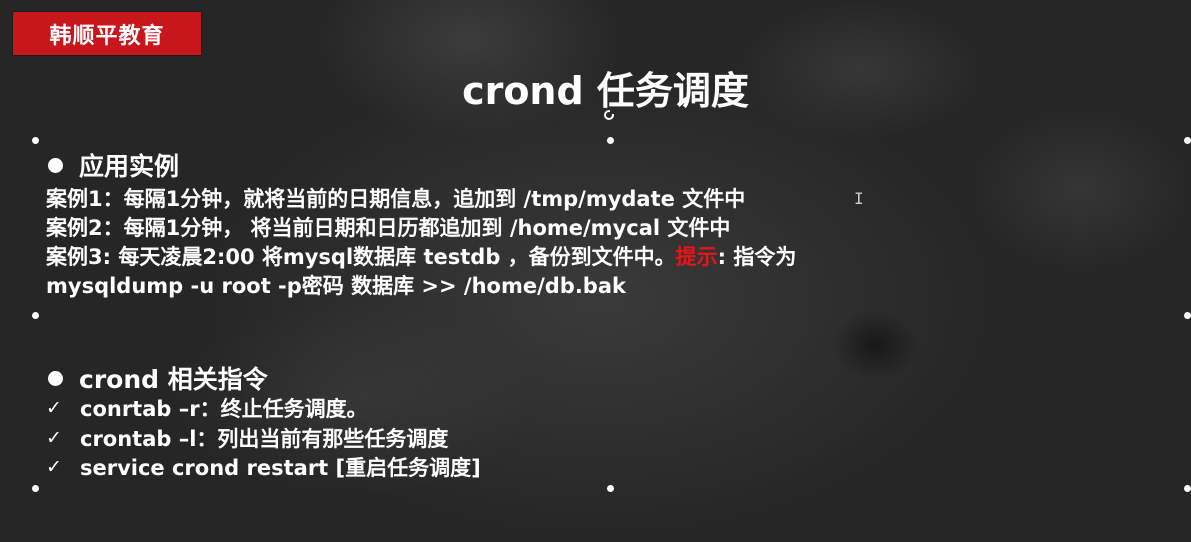 The image size is (1191, 542). Describe the element at coordinates (696, 257) in the screenshot. I see `hint-label: 提示` at that location.